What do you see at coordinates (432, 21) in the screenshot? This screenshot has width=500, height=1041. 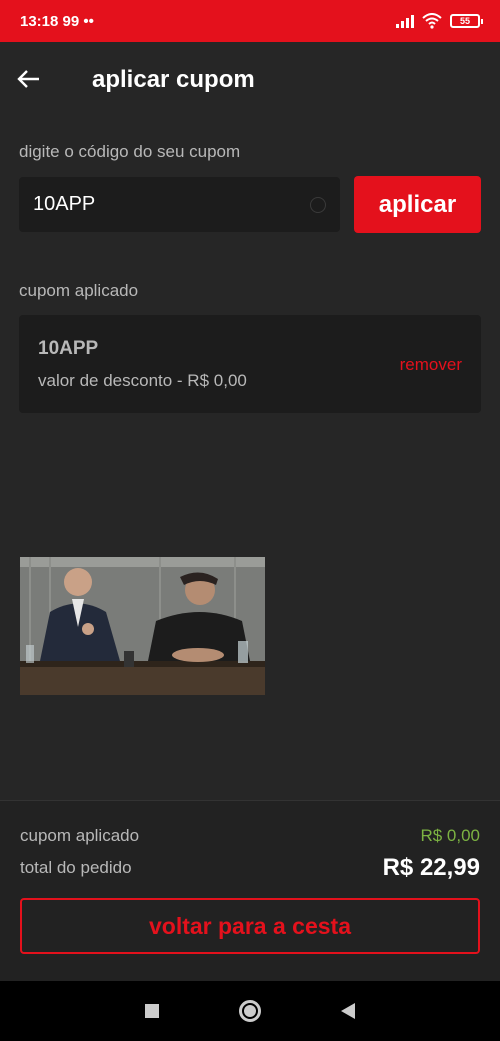 I see `wifi-icon` at bounding box center [432, 21].